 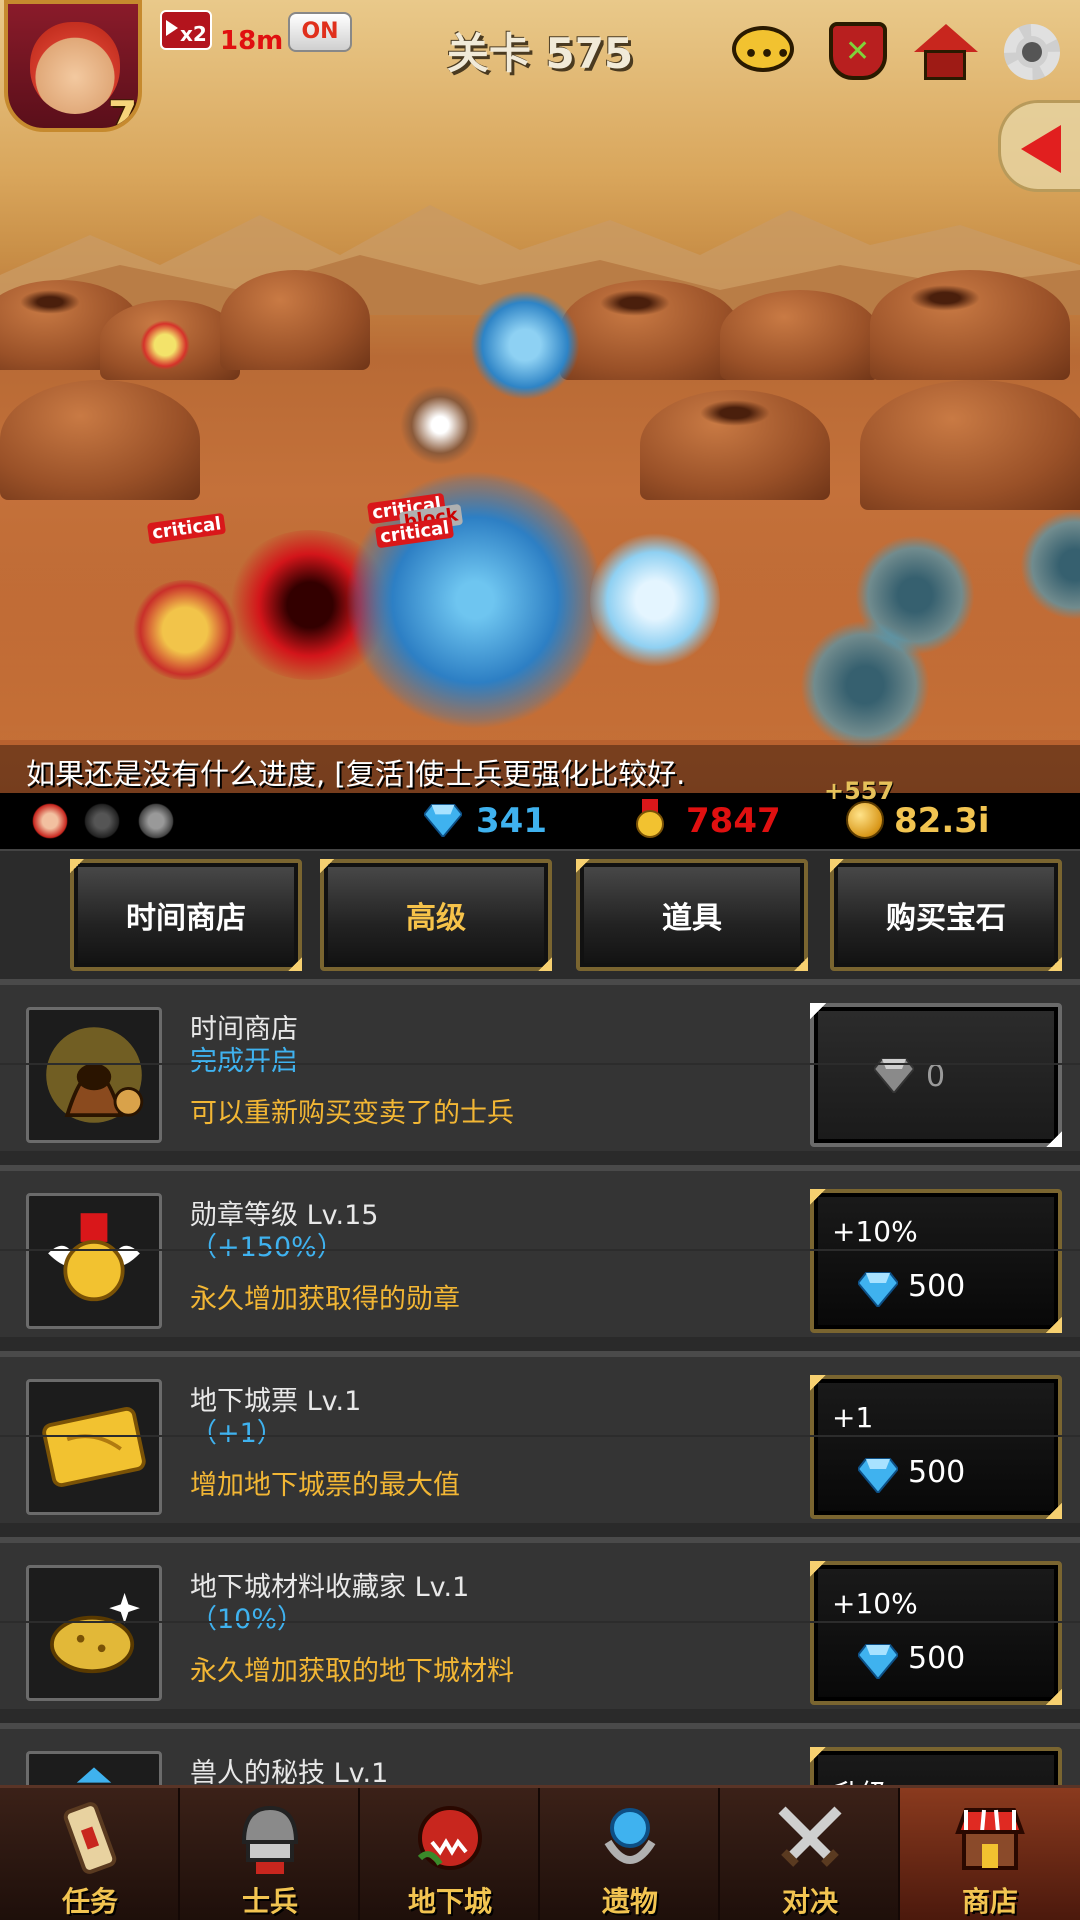 I want to click on hooded-merchant-icon, so click(x=94, y=1075).